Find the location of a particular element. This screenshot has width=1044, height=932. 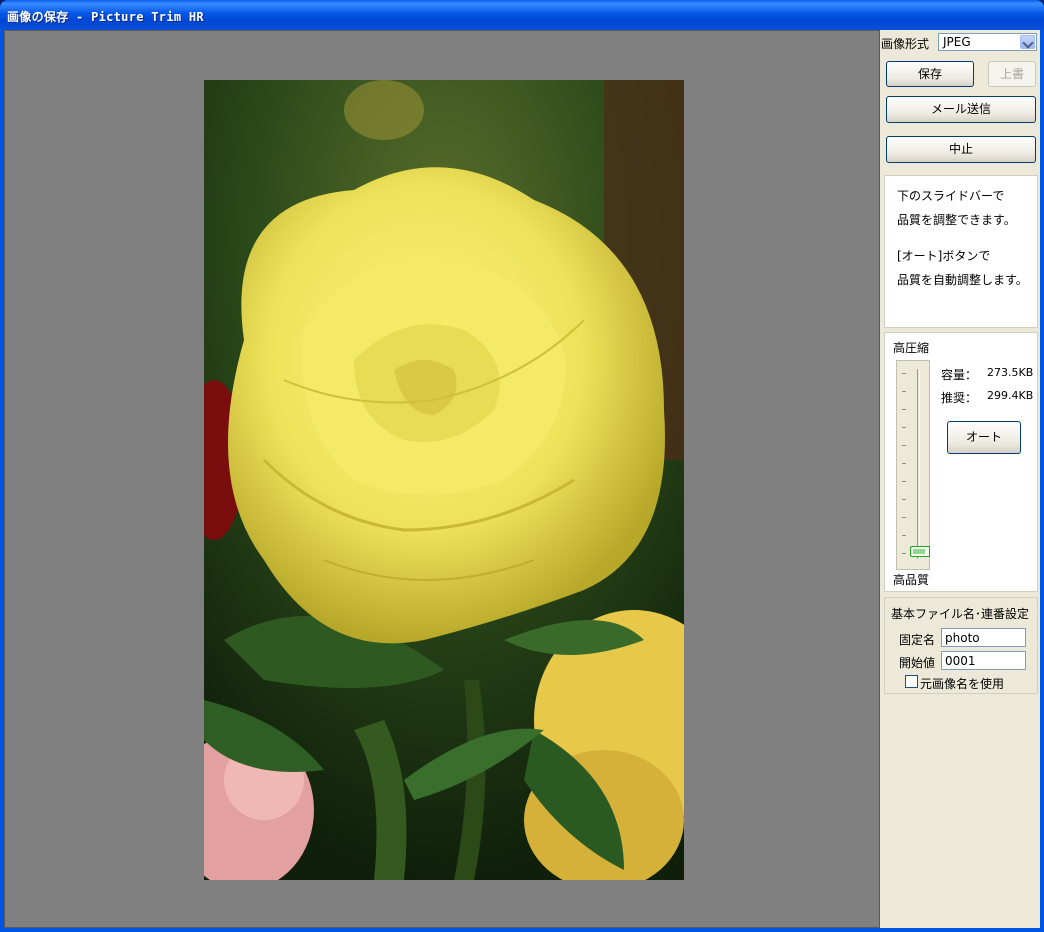

help-line-4: 品質を自動調整します。 is located at coordinates (962, 280).